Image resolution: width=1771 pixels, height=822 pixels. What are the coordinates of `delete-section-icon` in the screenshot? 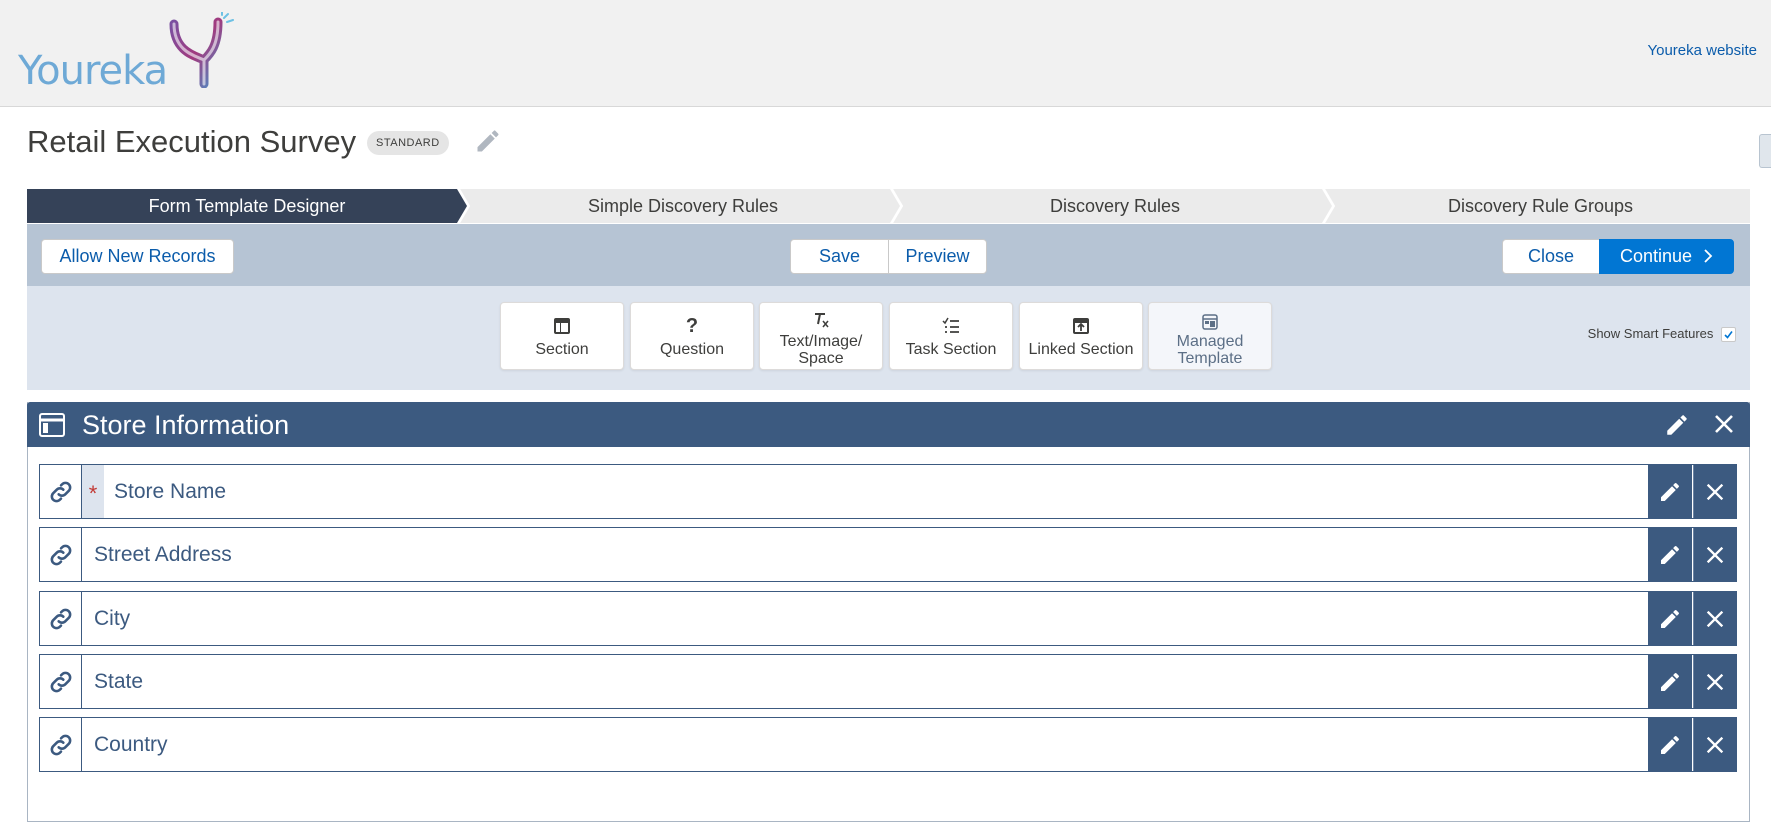 It's located at (1724, 426).